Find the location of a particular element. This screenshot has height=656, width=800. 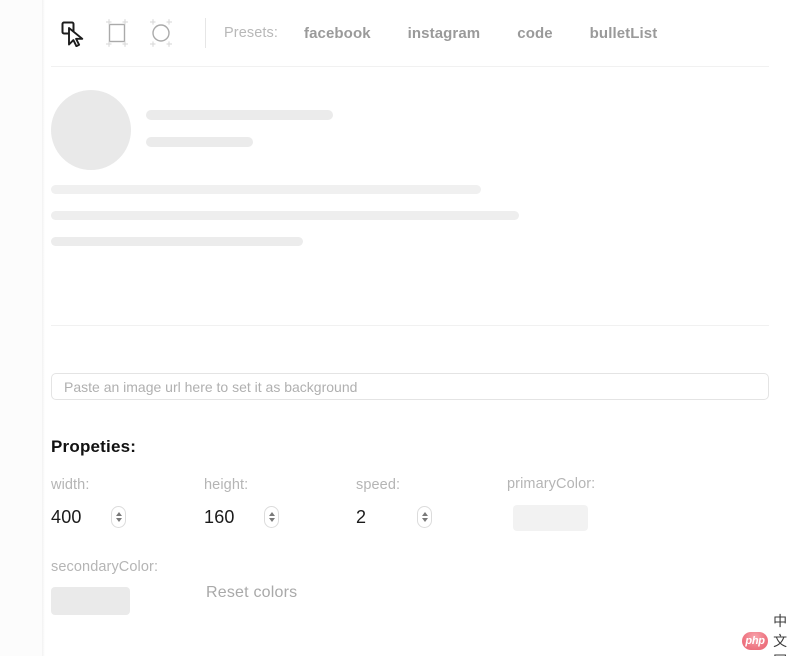

speed-stepper is located at coordinates (424, 517).